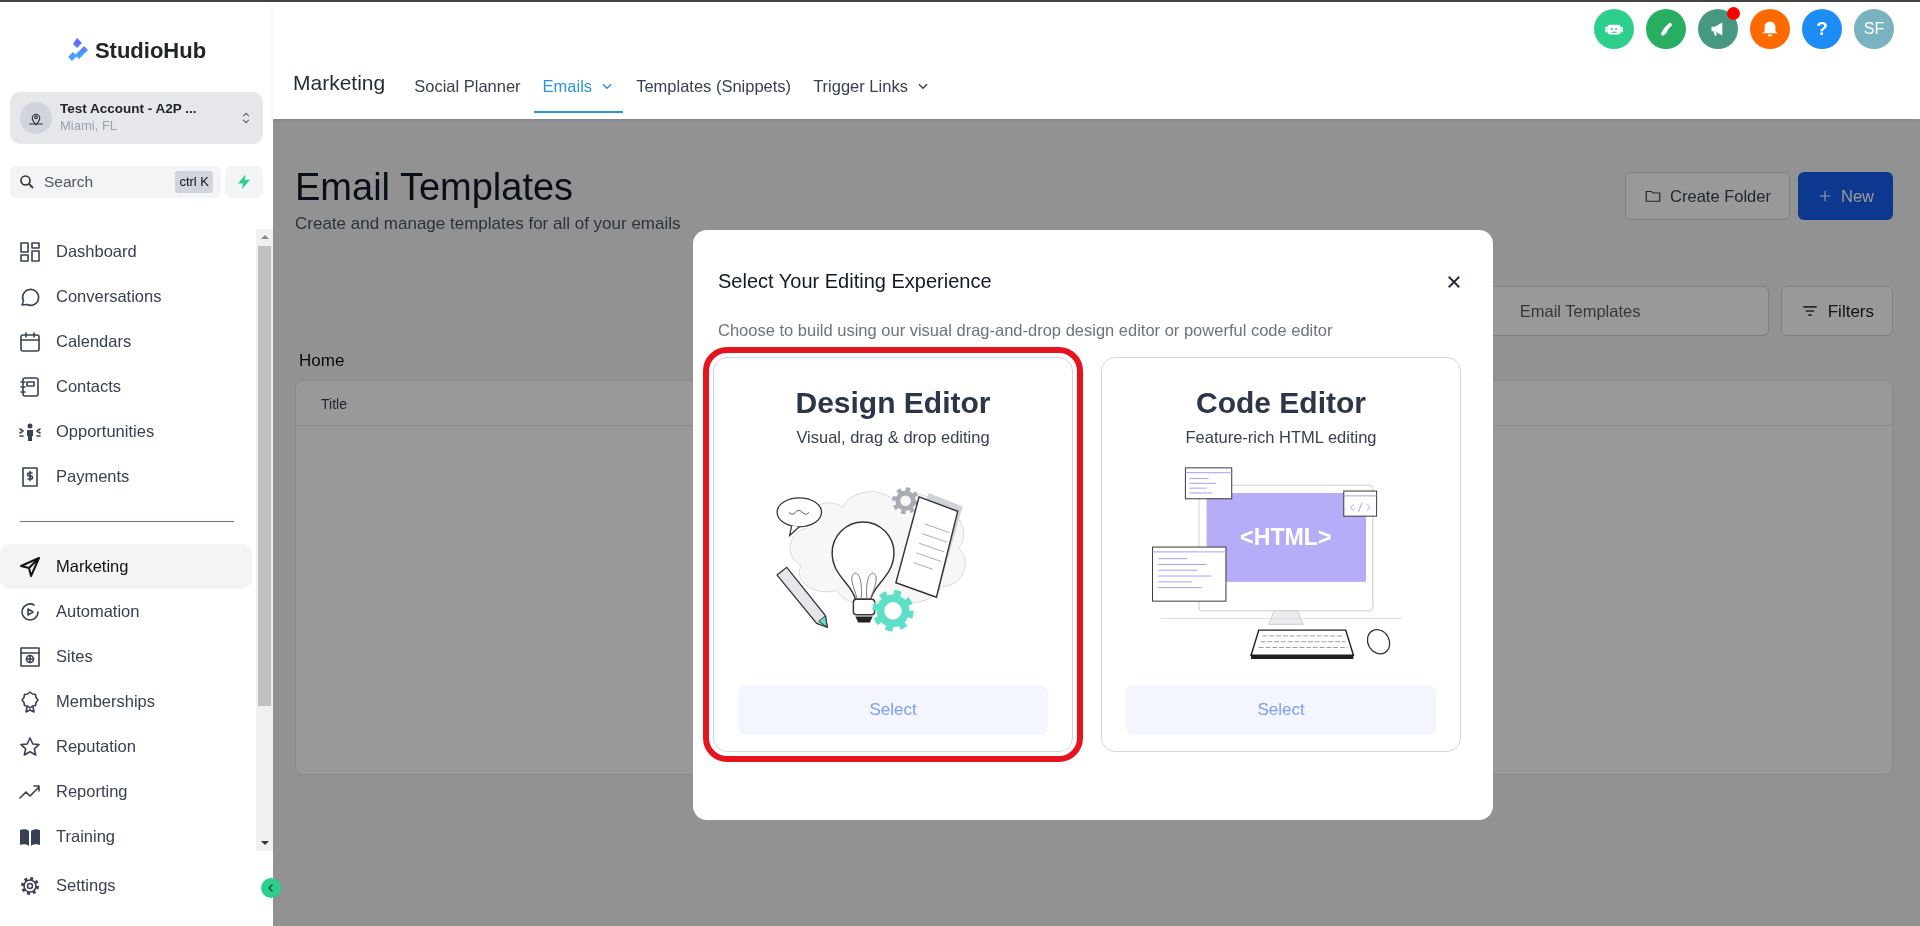 This screenshot has width=1920, height=926. Describe the element at coordinates (488, 223) in the screenshot. I see `page-subtitle: Create and manage templates for all of your emails` at that location.